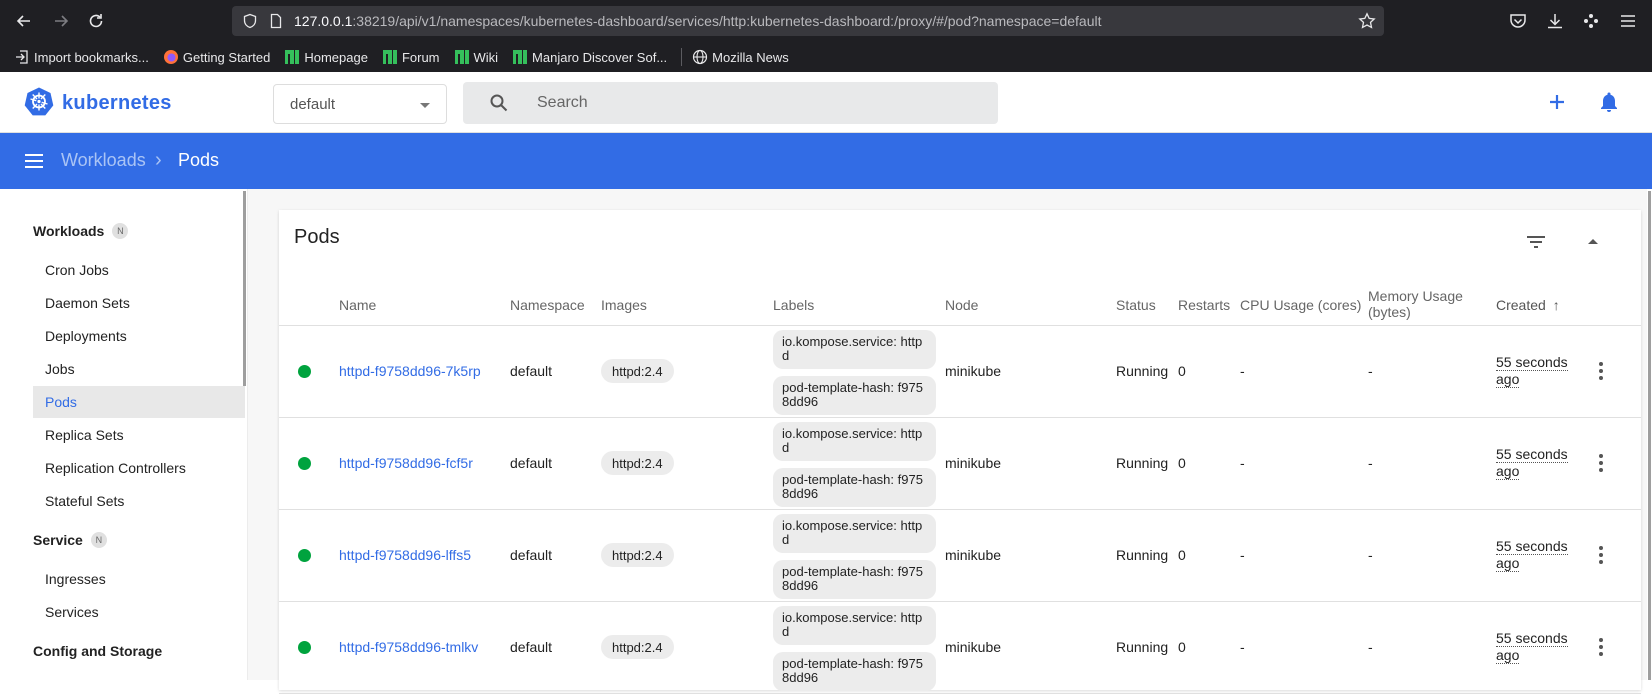  What do you see at coordinates (637, 555) in the screenshot?
I see `image-chip: httpd:2.4` at bounding box center [637, 555].